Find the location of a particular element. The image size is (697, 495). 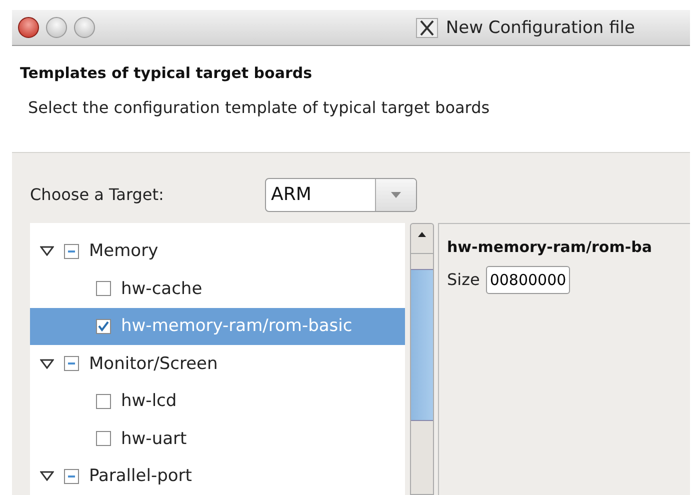

page-description: Select the configuration template of typical target boards is located at coordinates (259, 108).